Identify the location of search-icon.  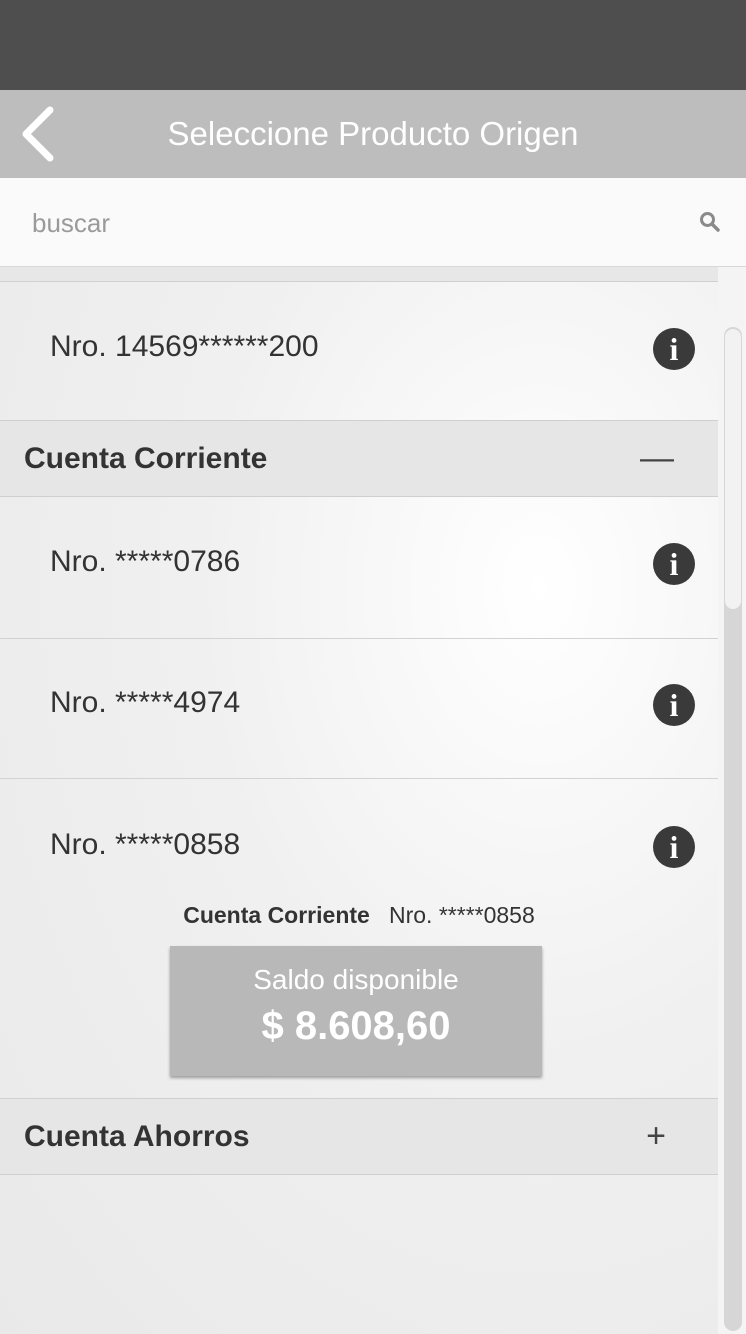
(710, 222).